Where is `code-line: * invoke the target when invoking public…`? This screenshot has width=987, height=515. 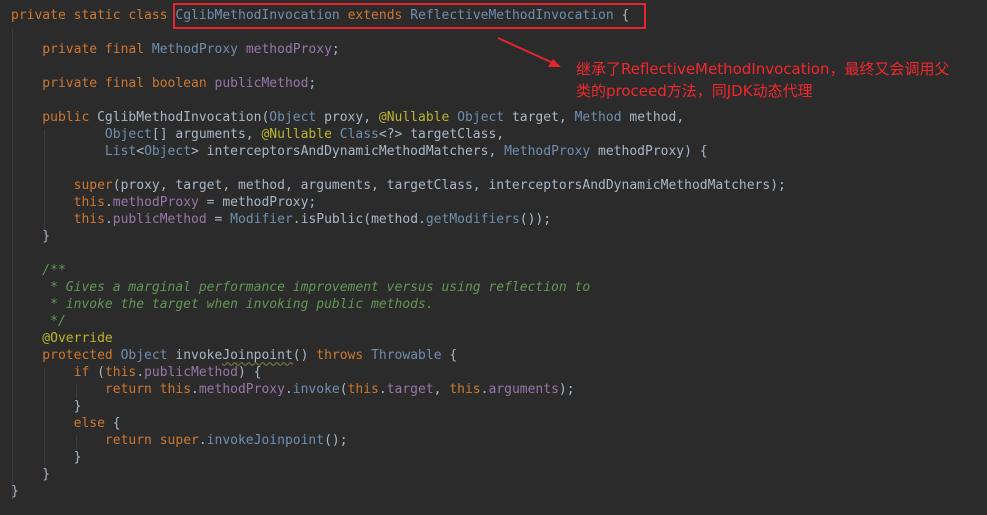
code-line: * invoke the target when invoking public… is located at coordinates (222, 304).